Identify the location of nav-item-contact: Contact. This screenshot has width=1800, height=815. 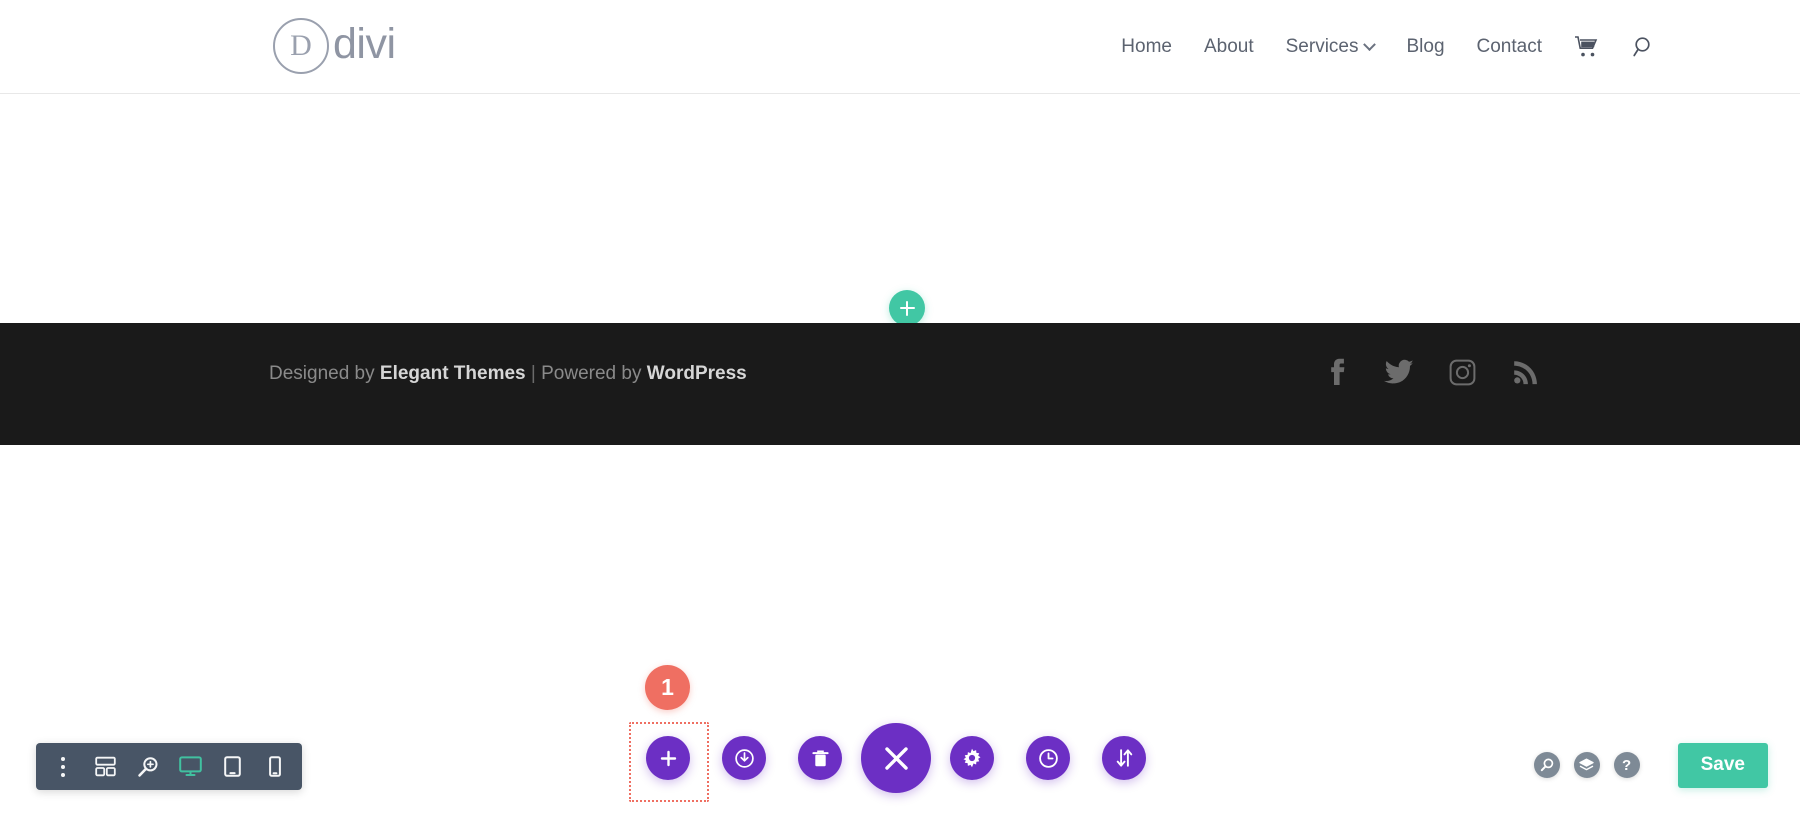
(1509, 47).